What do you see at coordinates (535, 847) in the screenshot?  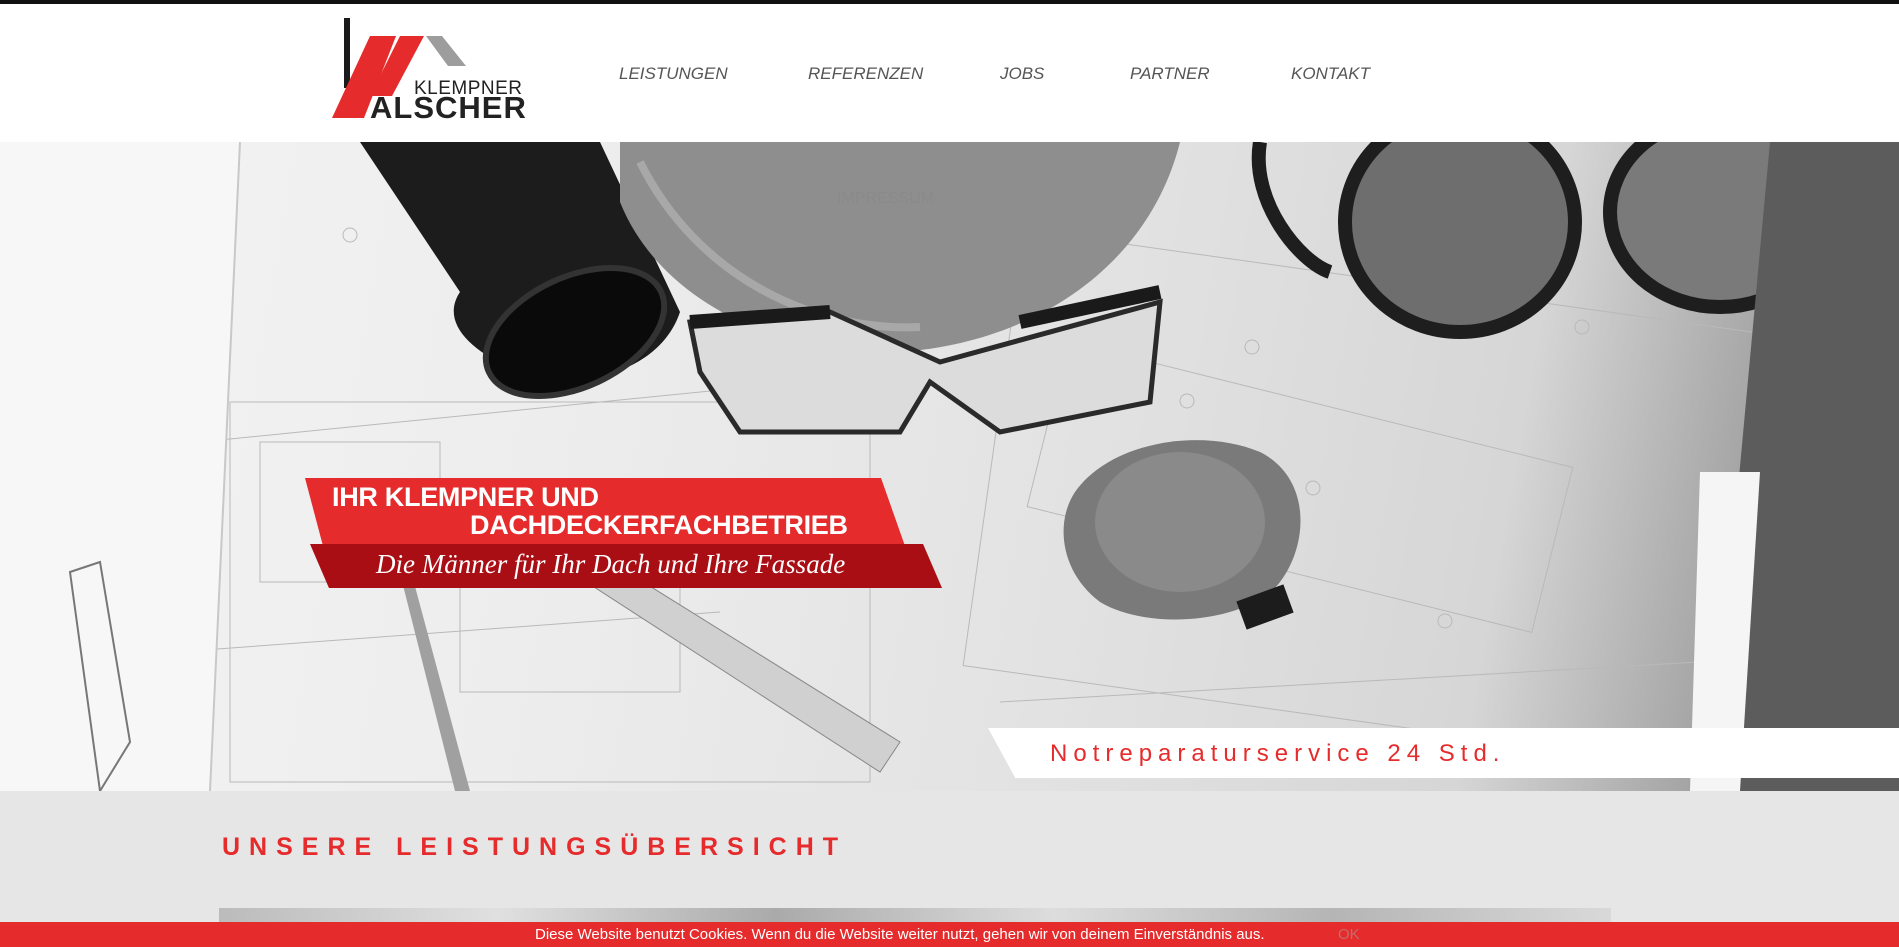 I see `services-section-title: UNSERE LEISTUNGSÜBERSICHT` at bounding box center [535, 847].